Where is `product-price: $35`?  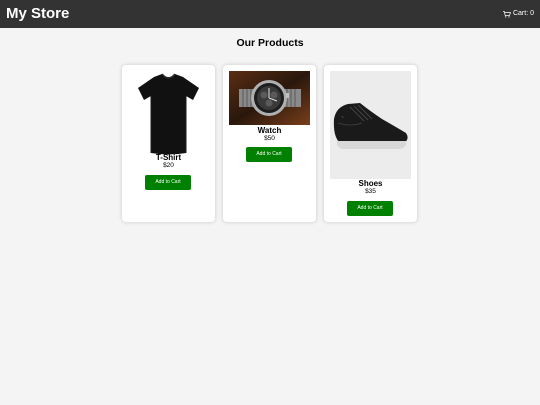 product-price: $35 is located at coordinates (370, 191).